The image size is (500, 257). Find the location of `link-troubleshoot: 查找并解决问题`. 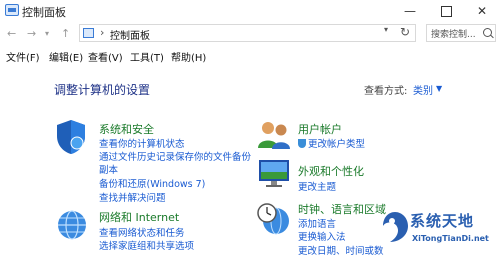

link-troubleshoot: 查找并解决问题 is located at coordinates (132, 197).